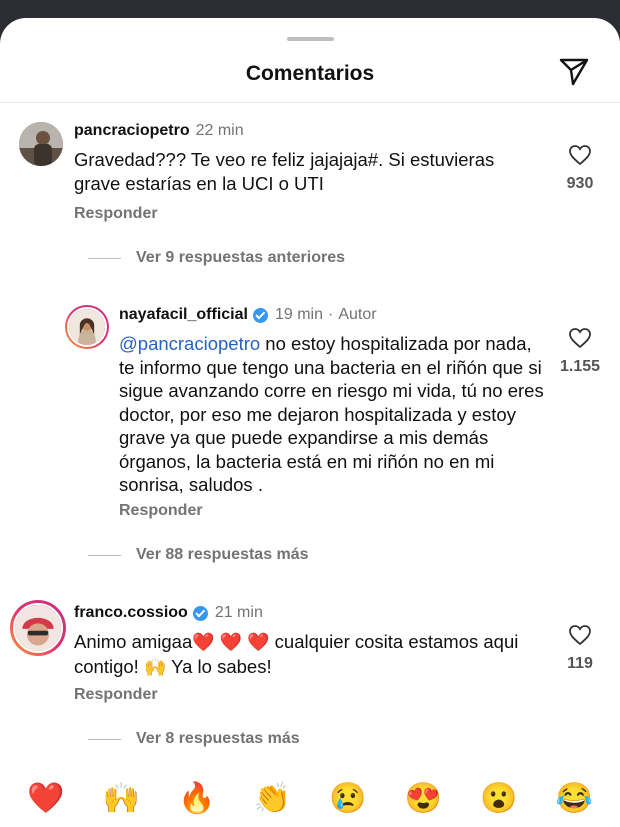 The width and height of the screenshot is (620, 827). Describe the element at coordinates (131, 613) in the screenshot. I see `username: franco.cossioo` at that location.